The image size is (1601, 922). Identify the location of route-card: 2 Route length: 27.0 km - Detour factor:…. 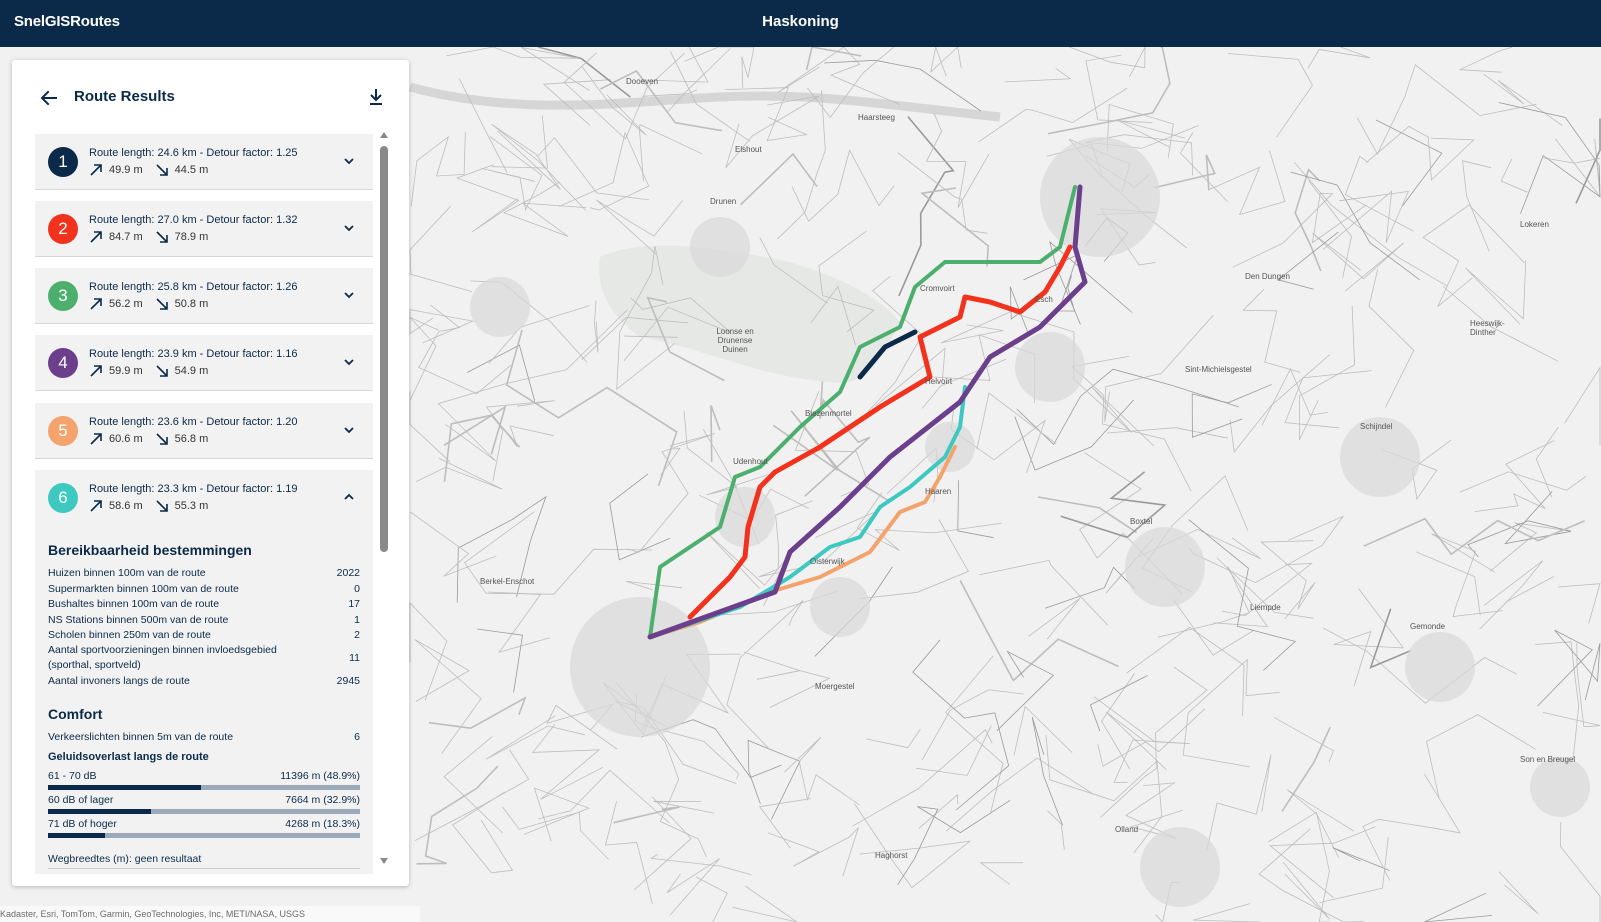
(204, 229).